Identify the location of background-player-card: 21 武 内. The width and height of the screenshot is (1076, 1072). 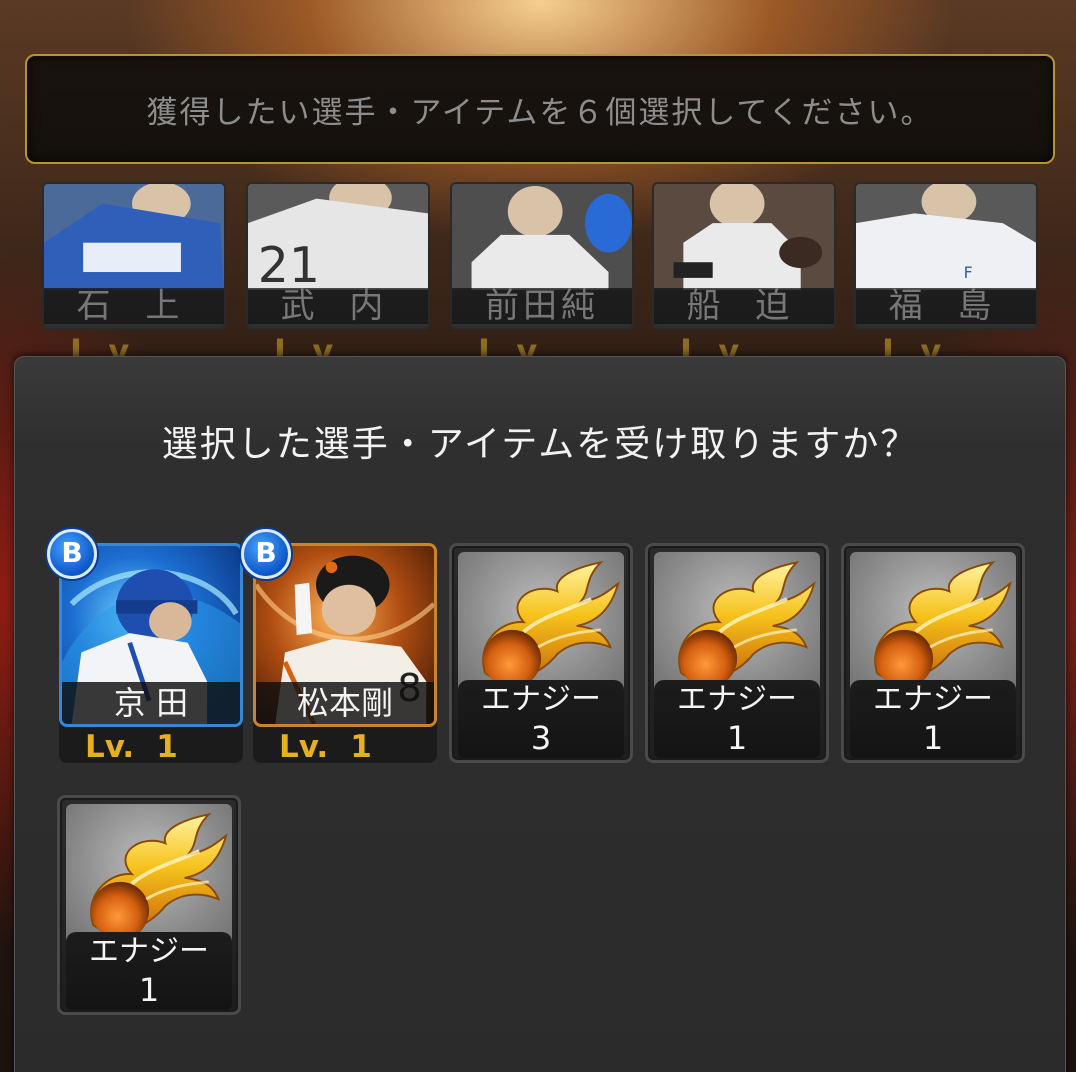
(338, 256).